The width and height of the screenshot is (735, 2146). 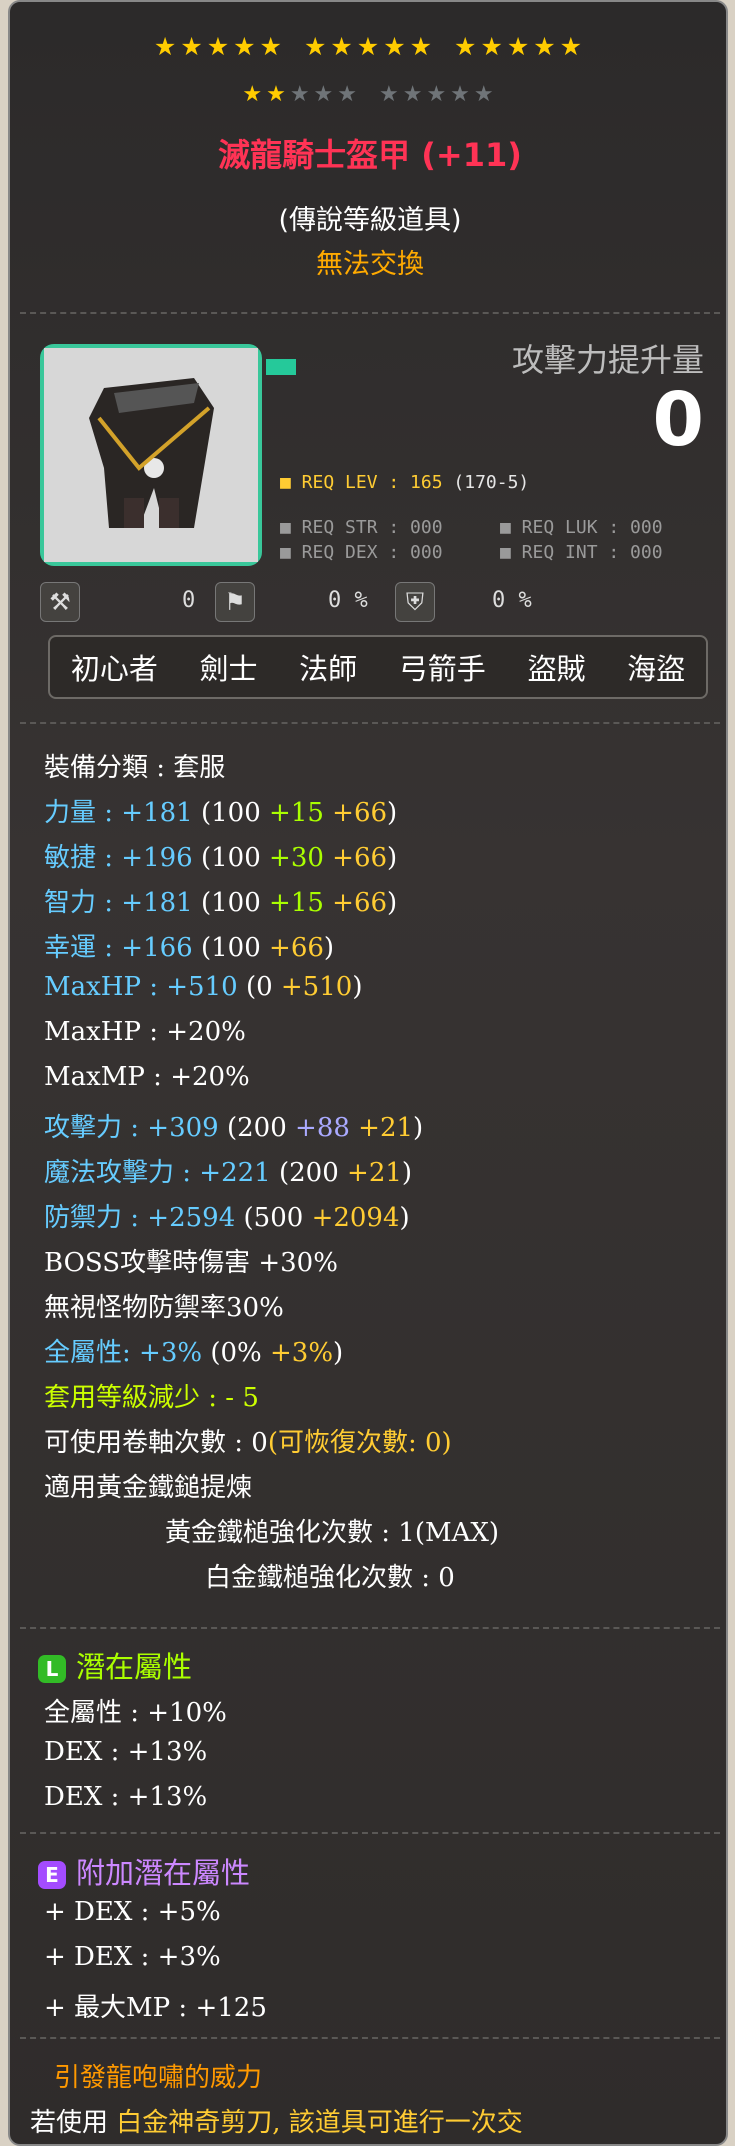 I want to click on stat-label: 攻擊力 :, so click(x=96, y=1128).